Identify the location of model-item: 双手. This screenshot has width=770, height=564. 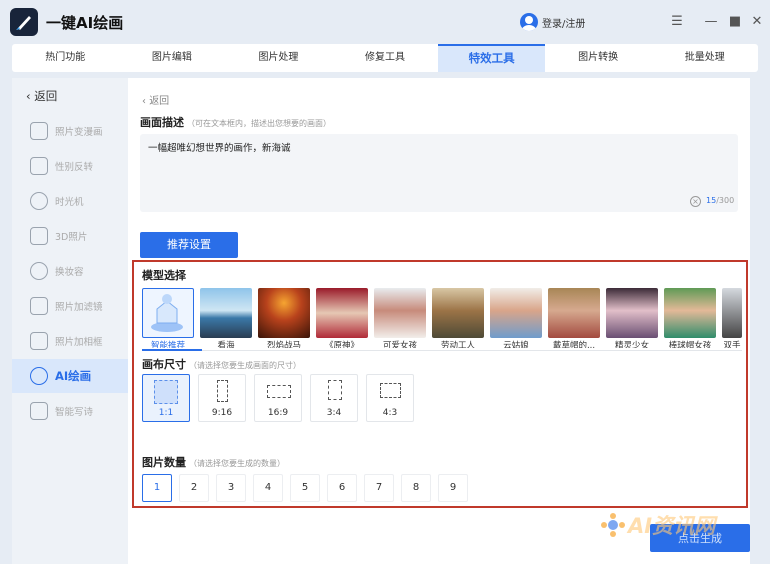
(732, 318).